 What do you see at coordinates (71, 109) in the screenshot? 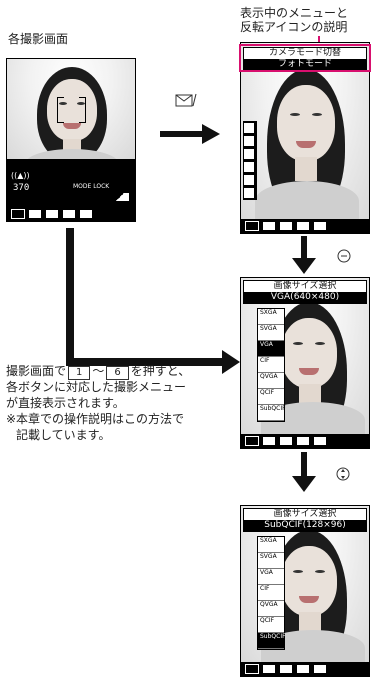
I see `portrait-photo` at bounding box center [71, 109].